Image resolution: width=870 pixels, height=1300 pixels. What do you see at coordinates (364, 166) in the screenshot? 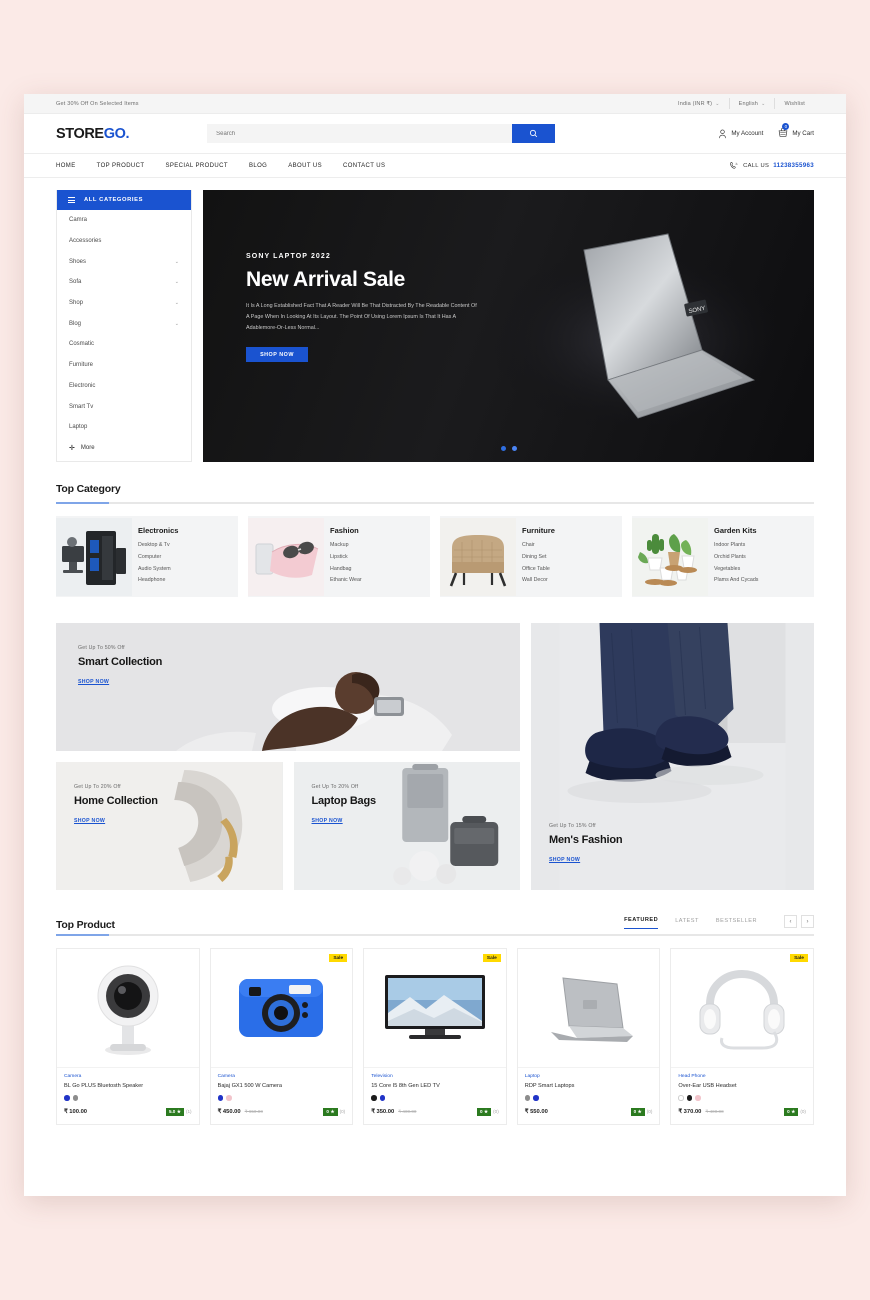
I see `nav-item-contact-us: CONTACT US` at bounding box center [364, 166].